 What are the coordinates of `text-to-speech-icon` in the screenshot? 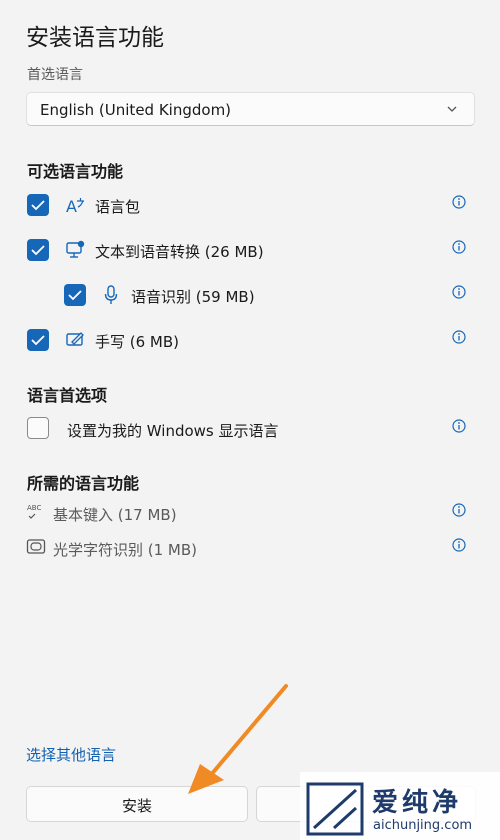 It's located at (75, 249).